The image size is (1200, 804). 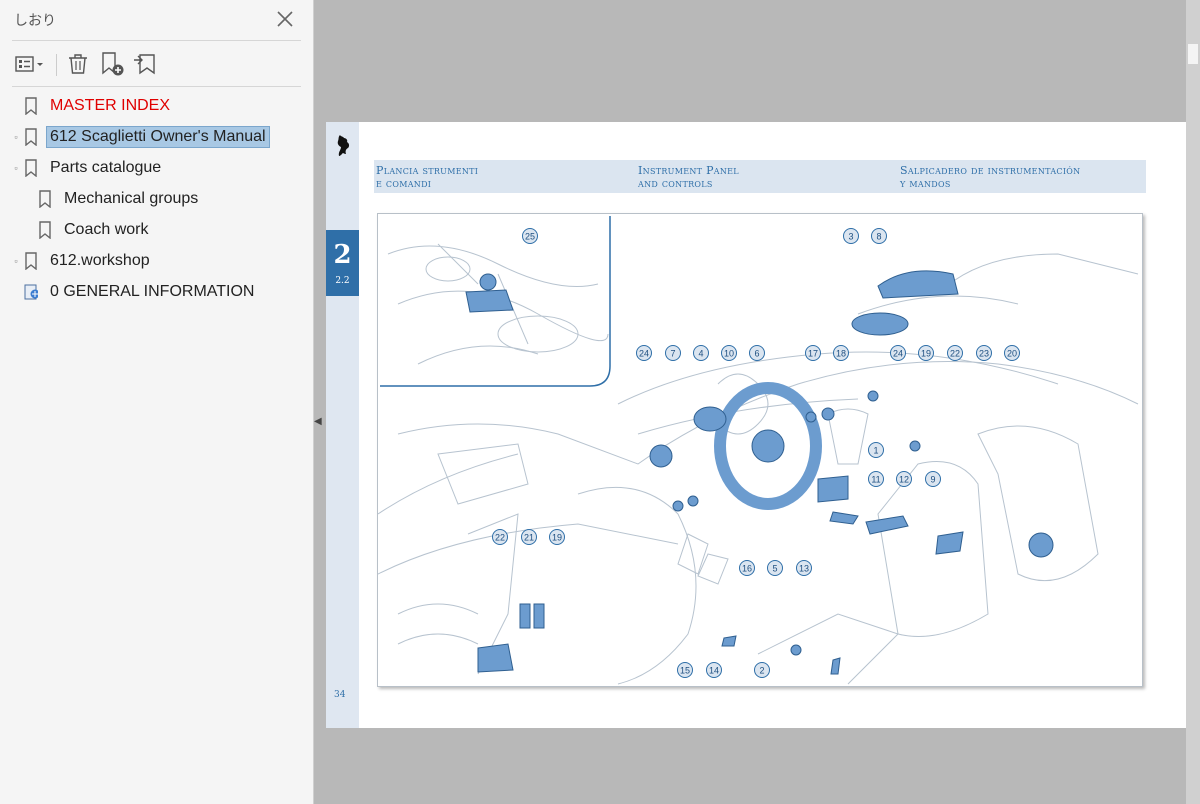 What do you see at coordinates (404, 183) in the screenshot?
I see `header-italian-line2: e comandi` at bounding box center [404, 183].